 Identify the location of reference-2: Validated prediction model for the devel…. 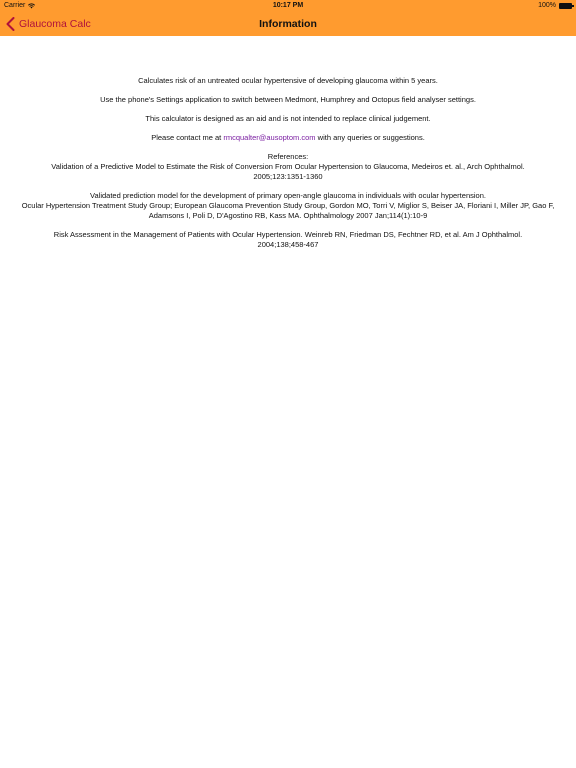
(288, 206).